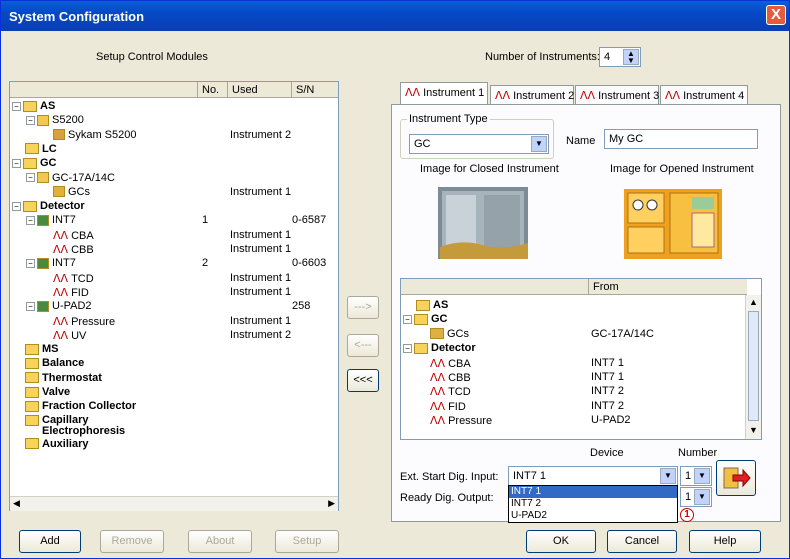  What do you see at coordinates (175, 206) in the screenshot?
I see `tree-row: − Detector` at bounding box center [175, 206].